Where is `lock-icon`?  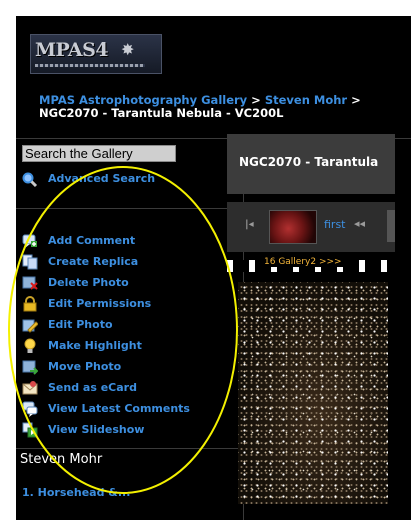
lock-icon is located at coordinates (30, 304).